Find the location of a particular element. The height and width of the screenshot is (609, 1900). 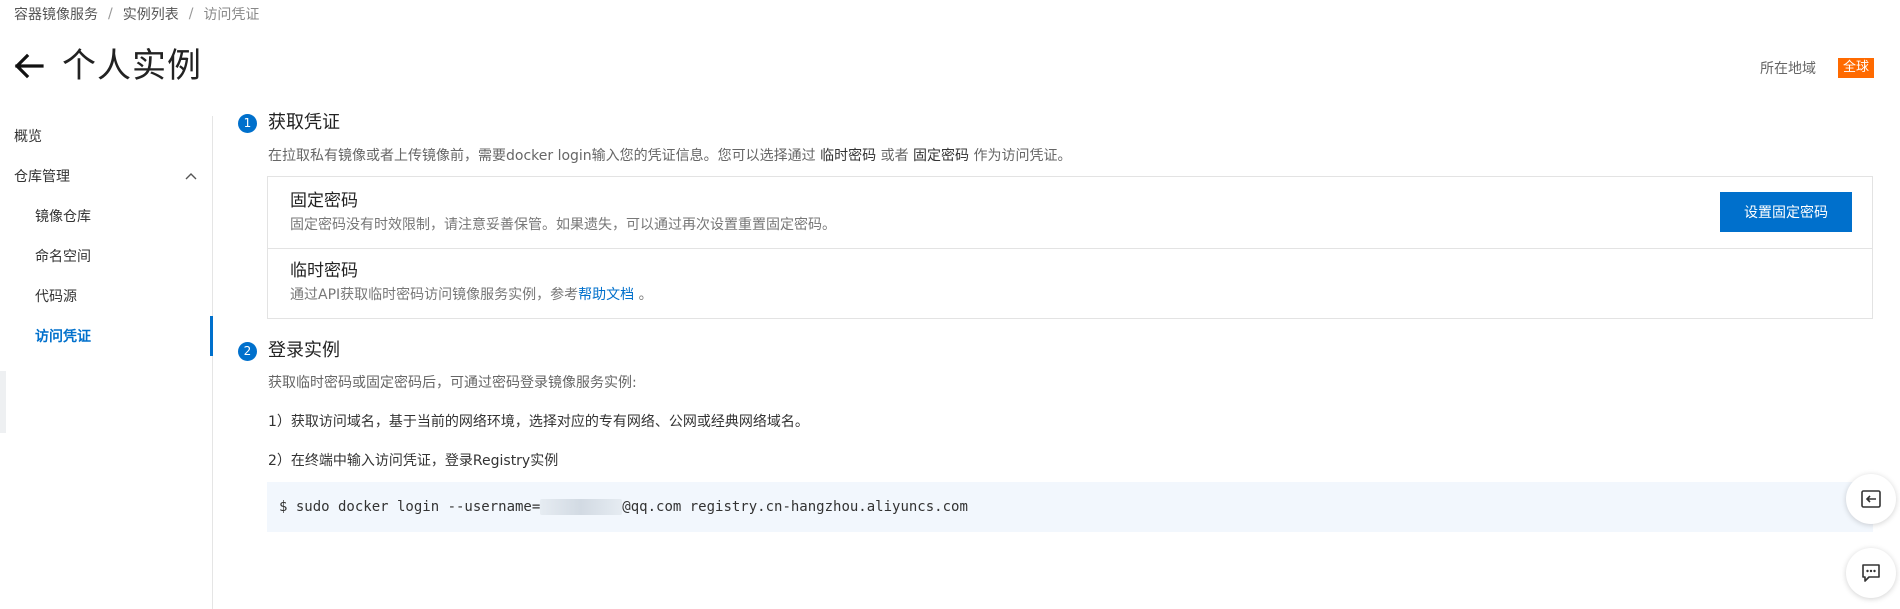

temp-password-row: 临时密码 通过API获取临时密码访问镜像服务实例，参考帮助文档 。 is located at coordinates (1070, 283).